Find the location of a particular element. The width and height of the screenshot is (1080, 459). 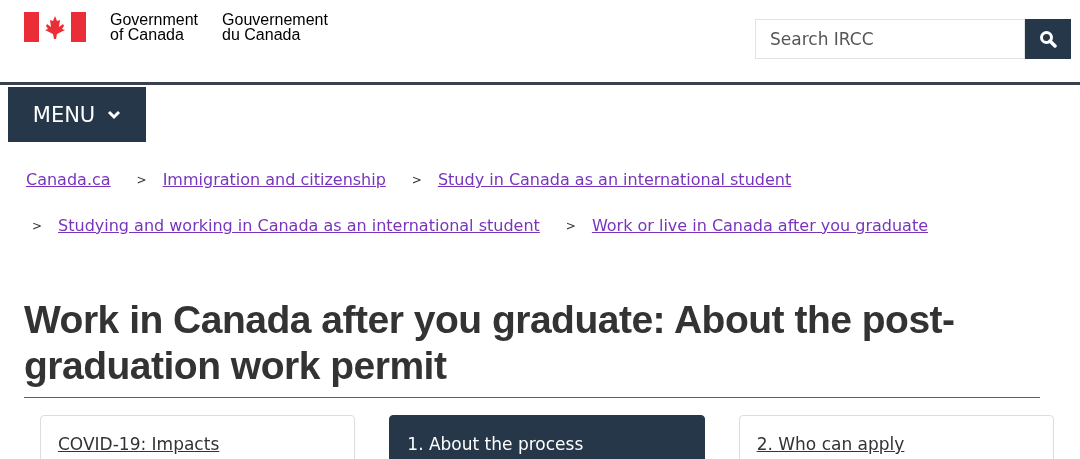

search-field: Search IRCC is located at coordinates (890, 39).